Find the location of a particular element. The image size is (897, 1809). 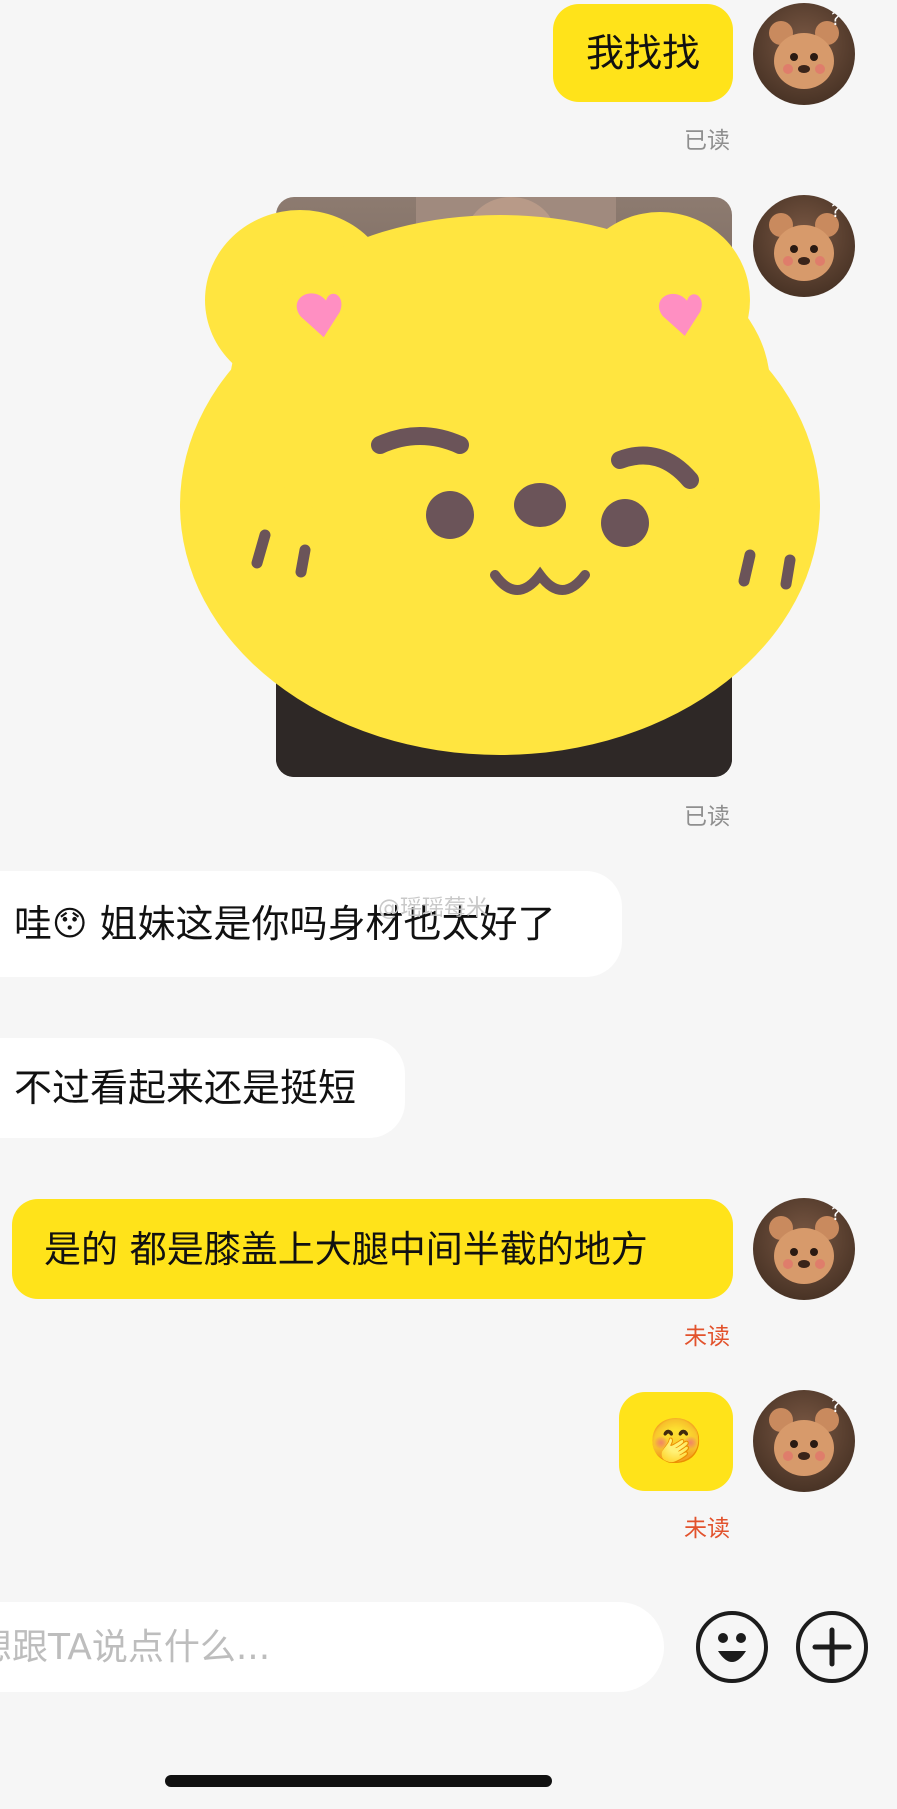

message-input is located at coordinates (309, 1647).